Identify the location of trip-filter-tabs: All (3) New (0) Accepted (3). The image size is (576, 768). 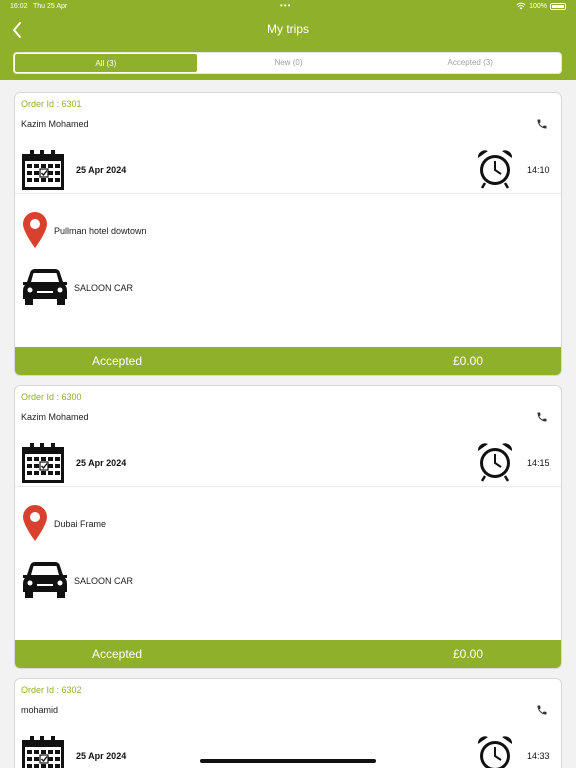
(287, 63).